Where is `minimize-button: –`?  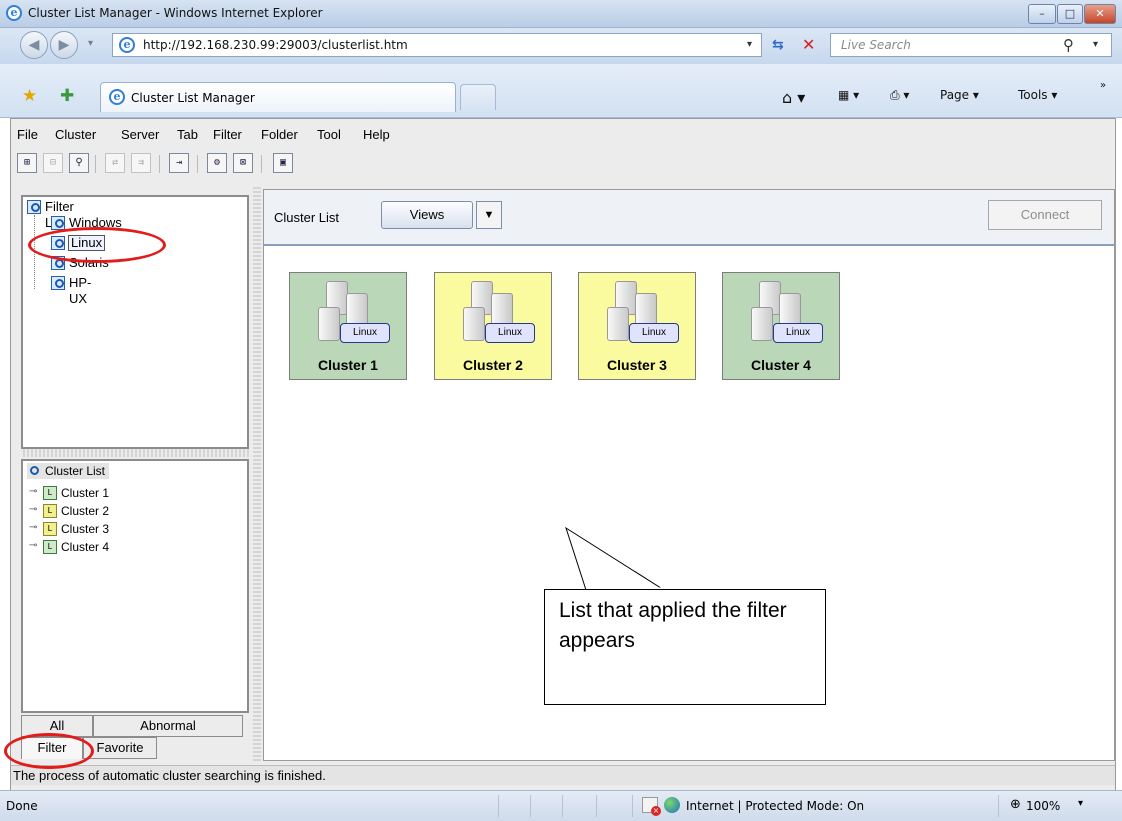 minimize-button: – is located at coordinates (1042, 14).